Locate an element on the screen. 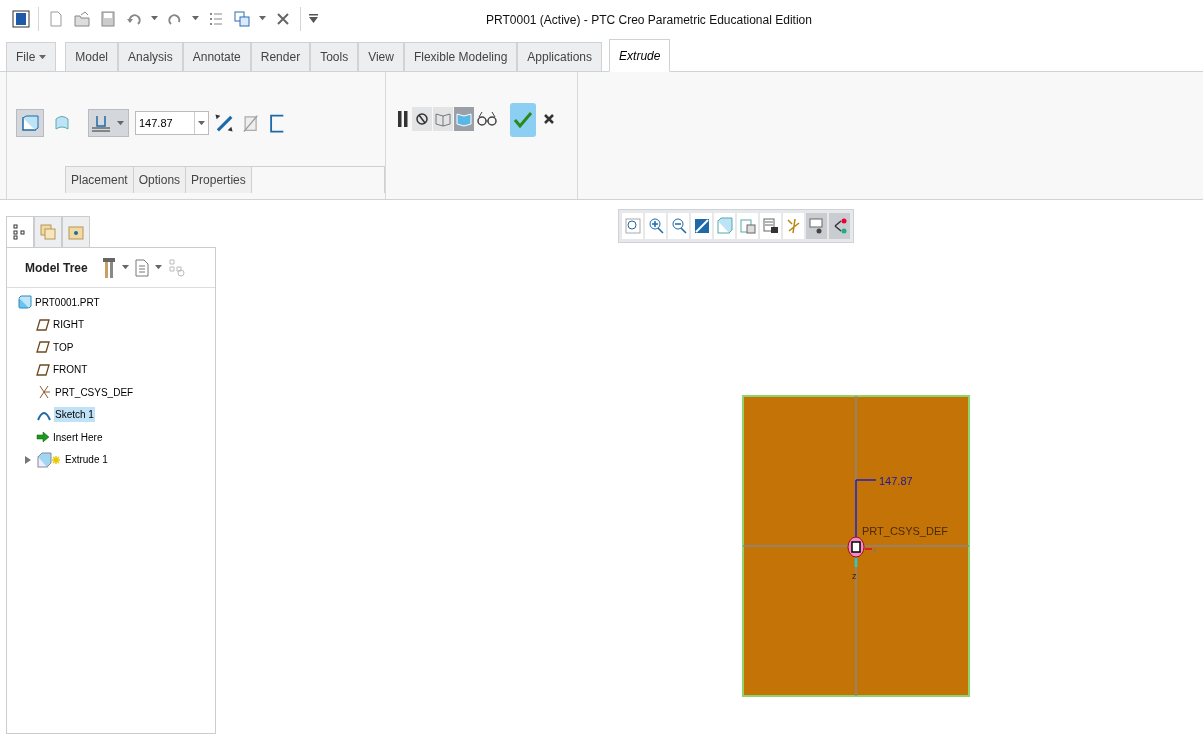 This screenshot has height=734, width=1203. folders-icon is located at coordinates (48, 232).